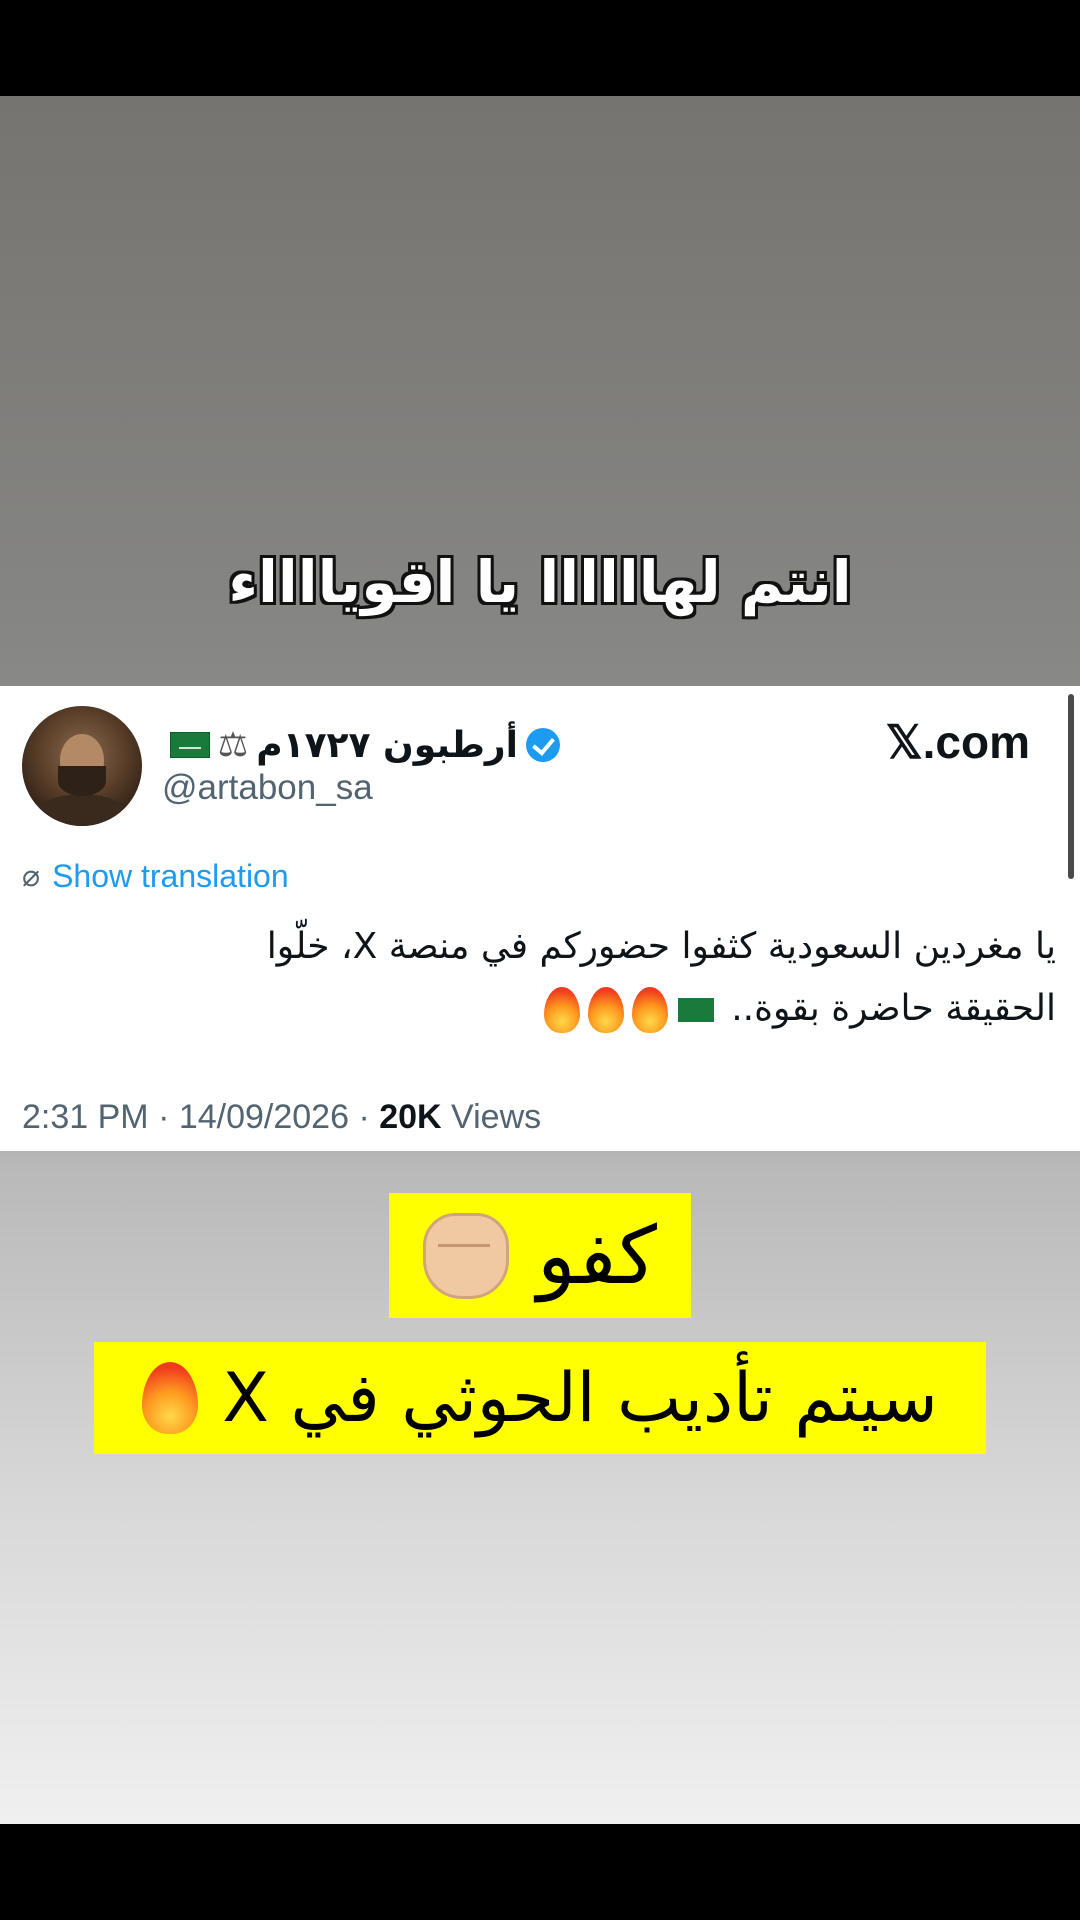  I want to click on overlay-highlight-1: كفو, so click(540, 1255).